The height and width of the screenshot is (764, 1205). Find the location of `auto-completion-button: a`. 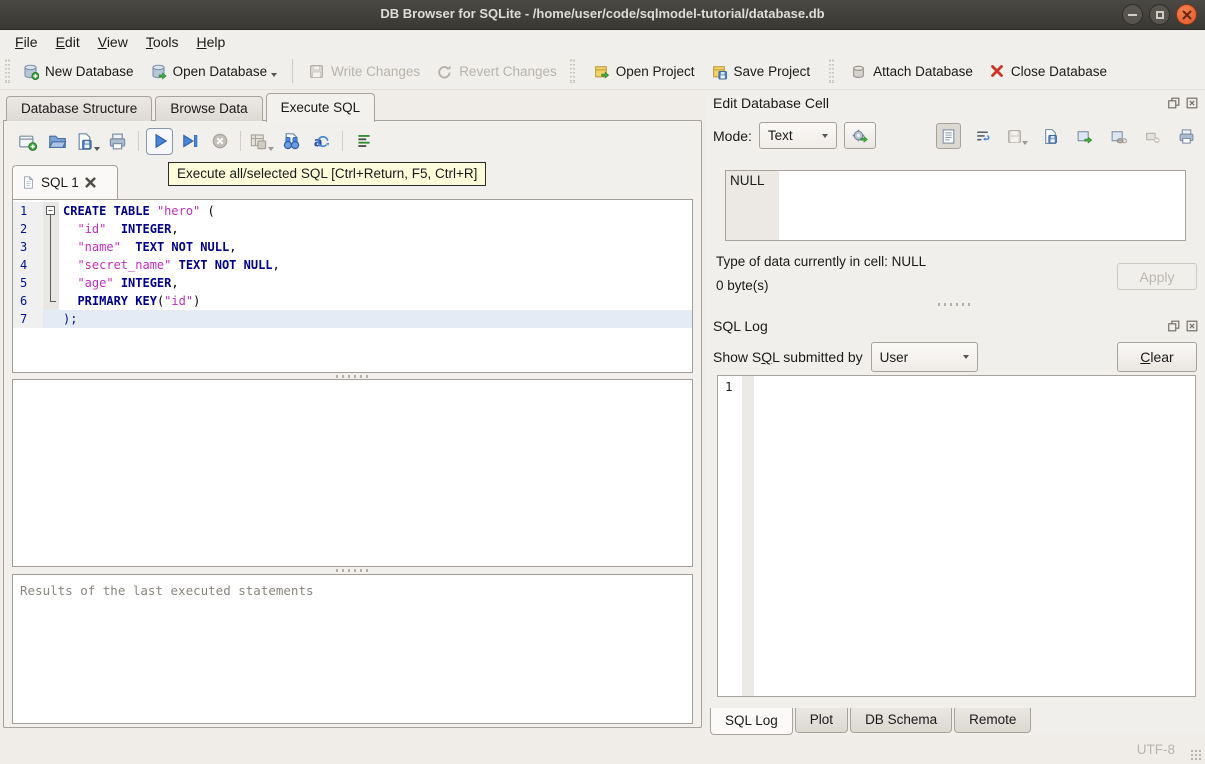

auto-completion-button: a is located at coordinates (321, 141).